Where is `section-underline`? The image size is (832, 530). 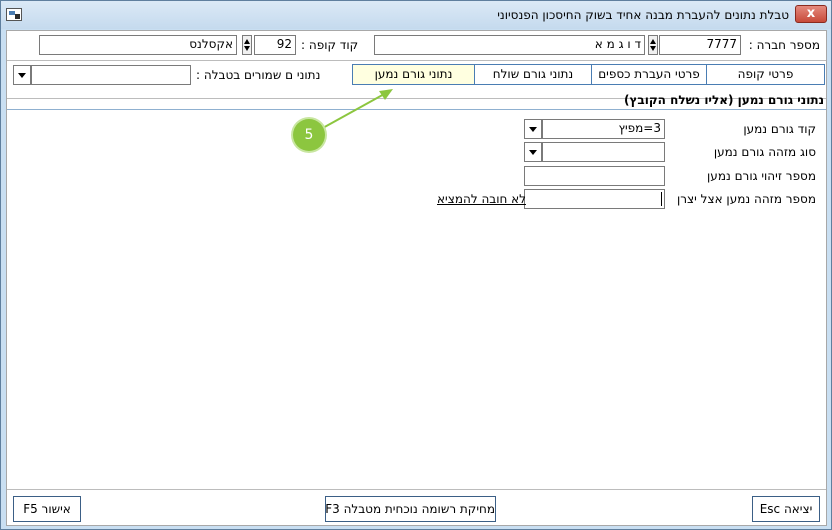
section-underline is located at coordinates (416, 109).